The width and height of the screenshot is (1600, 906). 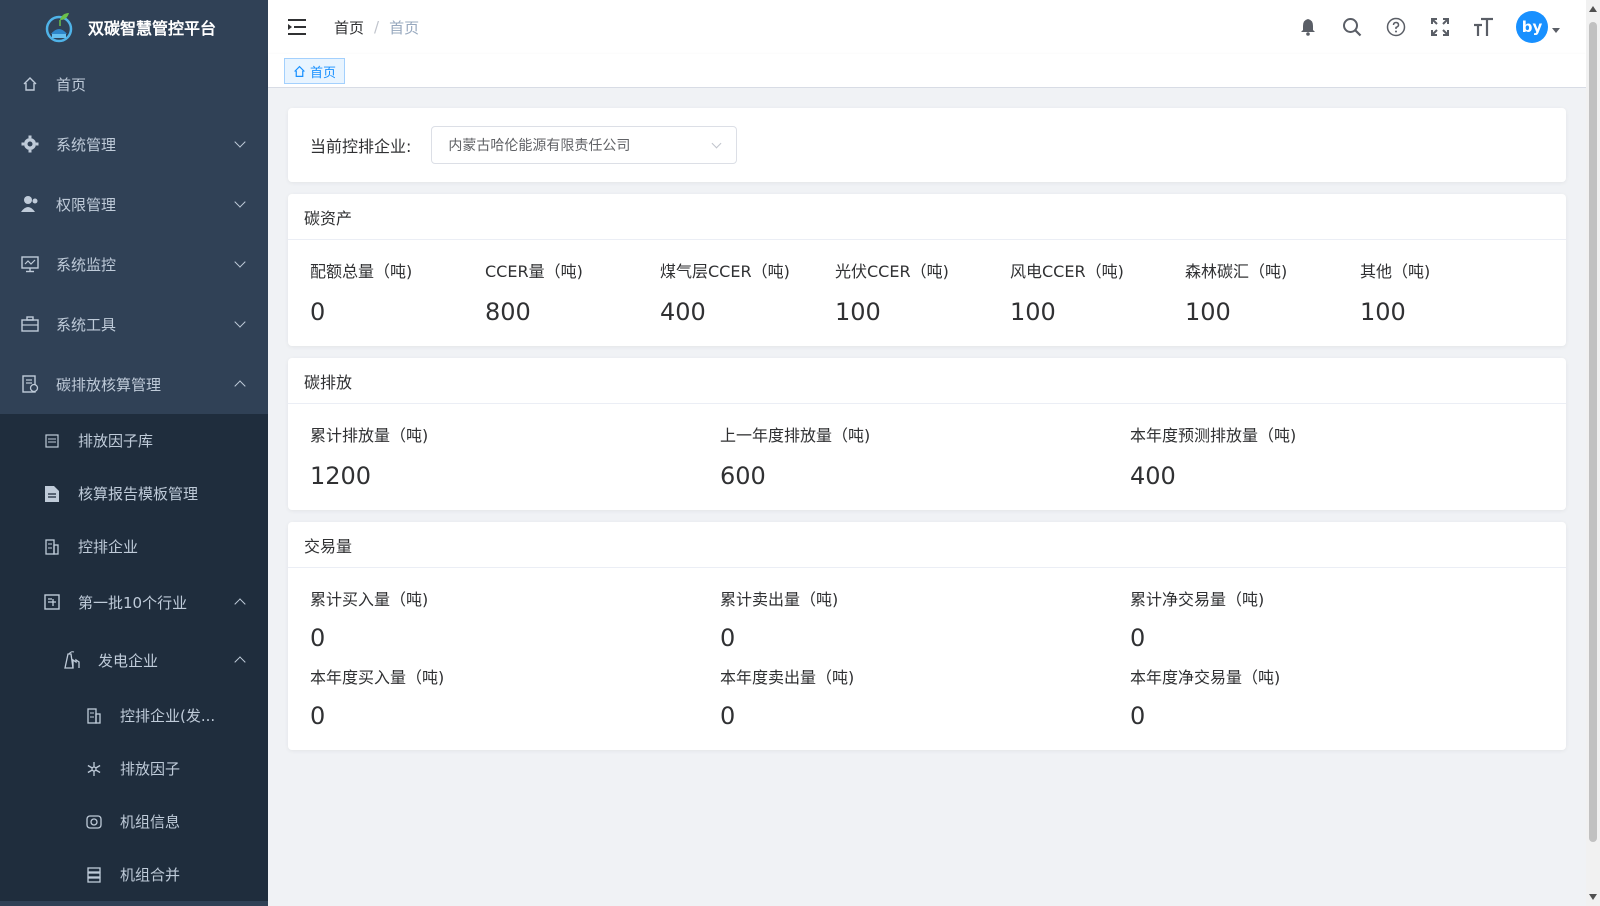 I want to click on sidebar-item-unit-merge: 机组合并, so click(x=134, y=874).